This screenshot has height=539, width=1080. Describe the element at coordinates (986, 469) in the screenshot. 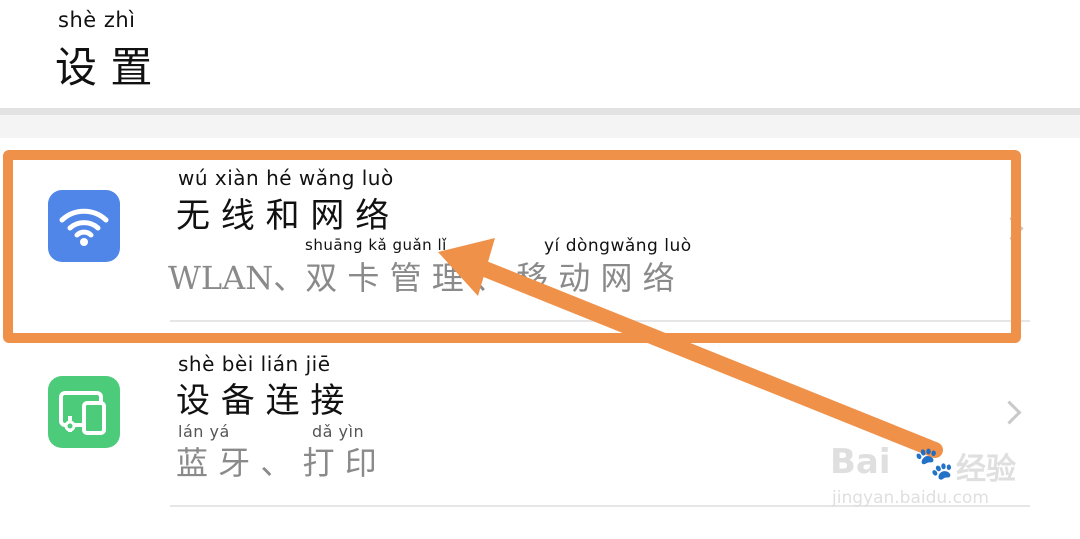

I see `watermark-brand-tail: 经验` at that location.